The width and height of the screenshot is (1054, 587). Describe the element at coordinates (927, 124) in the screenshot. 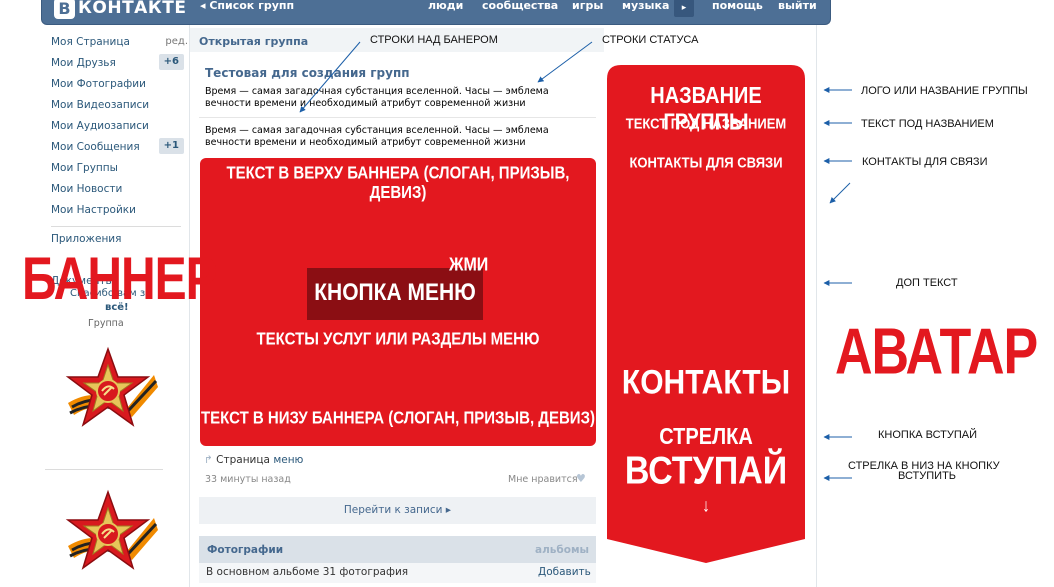

I see `annotation-under-name: ТЕКСТ ПОД НАЗВАНИЕМ` at that location.